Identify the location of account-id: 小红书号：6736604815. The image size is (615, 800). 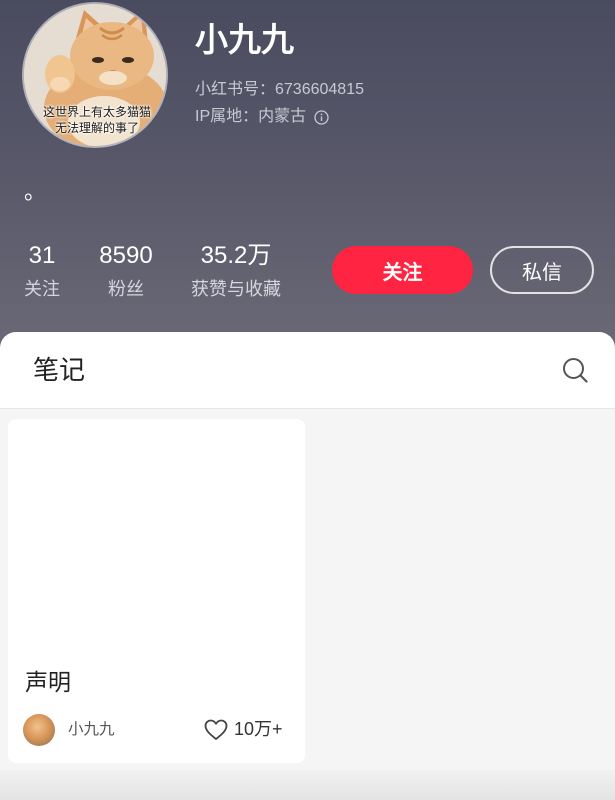
(279, 89).